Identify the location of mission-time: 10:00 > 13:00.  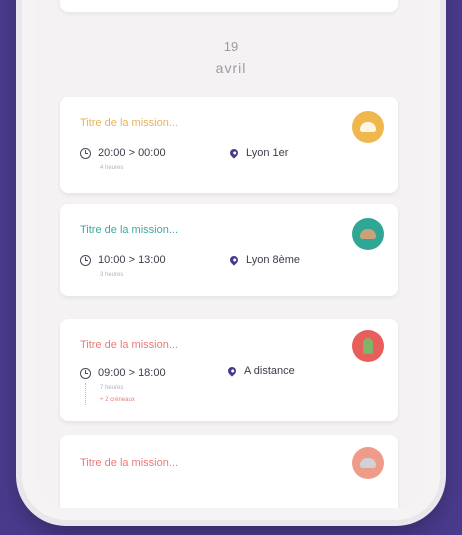
(132, 260).